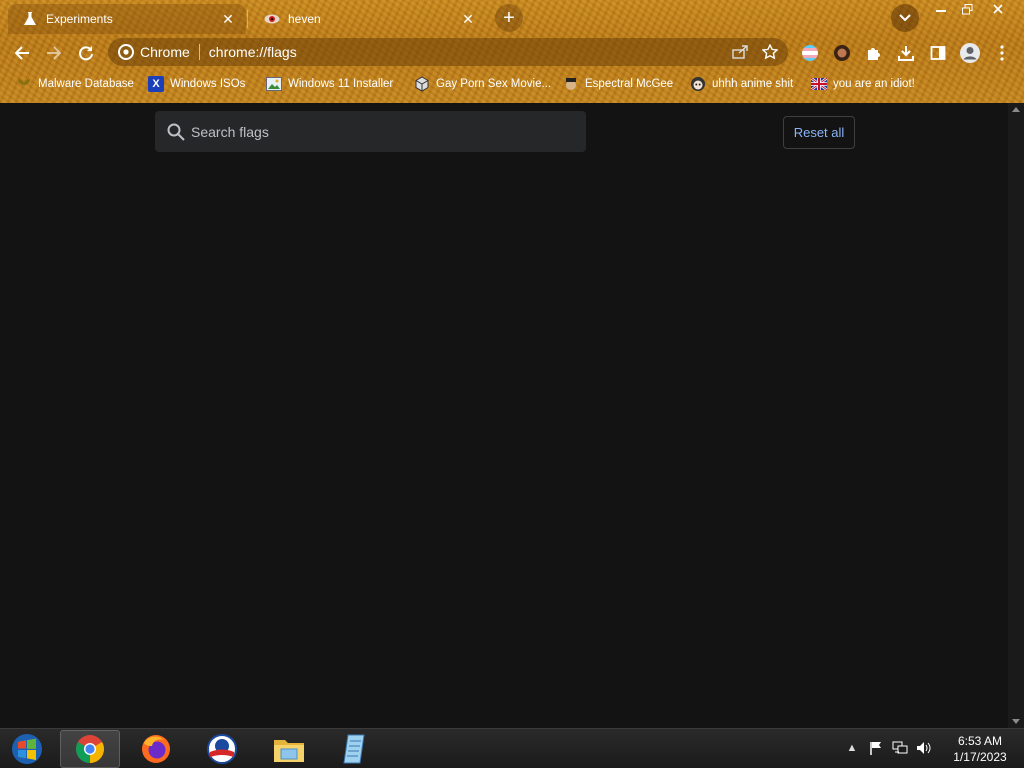 The height and width of the screenshot is (768, 1024). Describe the element at coordinates (900, 748) in the screenshot. I see `network-icon` at that location.